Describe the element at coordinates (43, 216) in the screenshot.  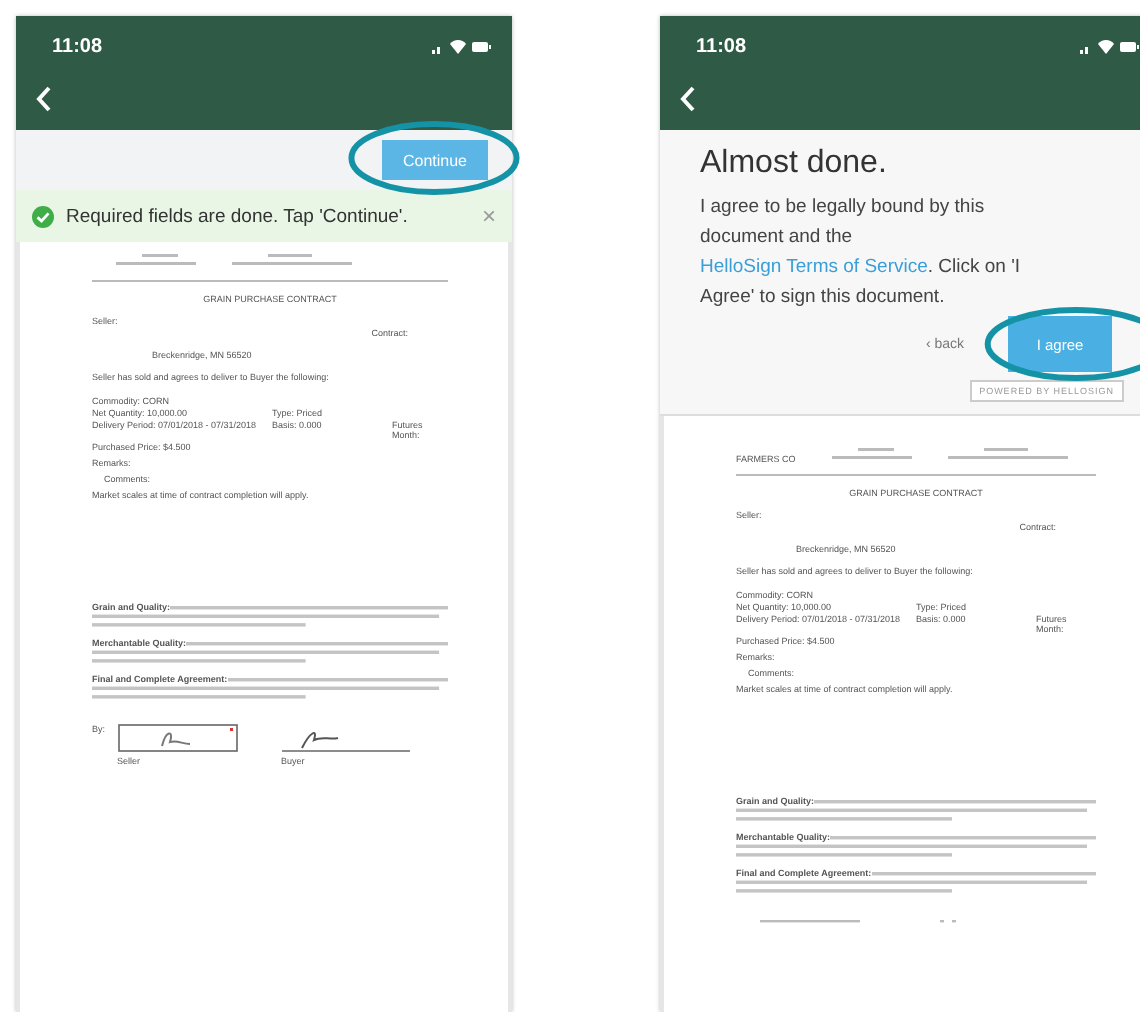
I see `check-circle-icon` at that location.